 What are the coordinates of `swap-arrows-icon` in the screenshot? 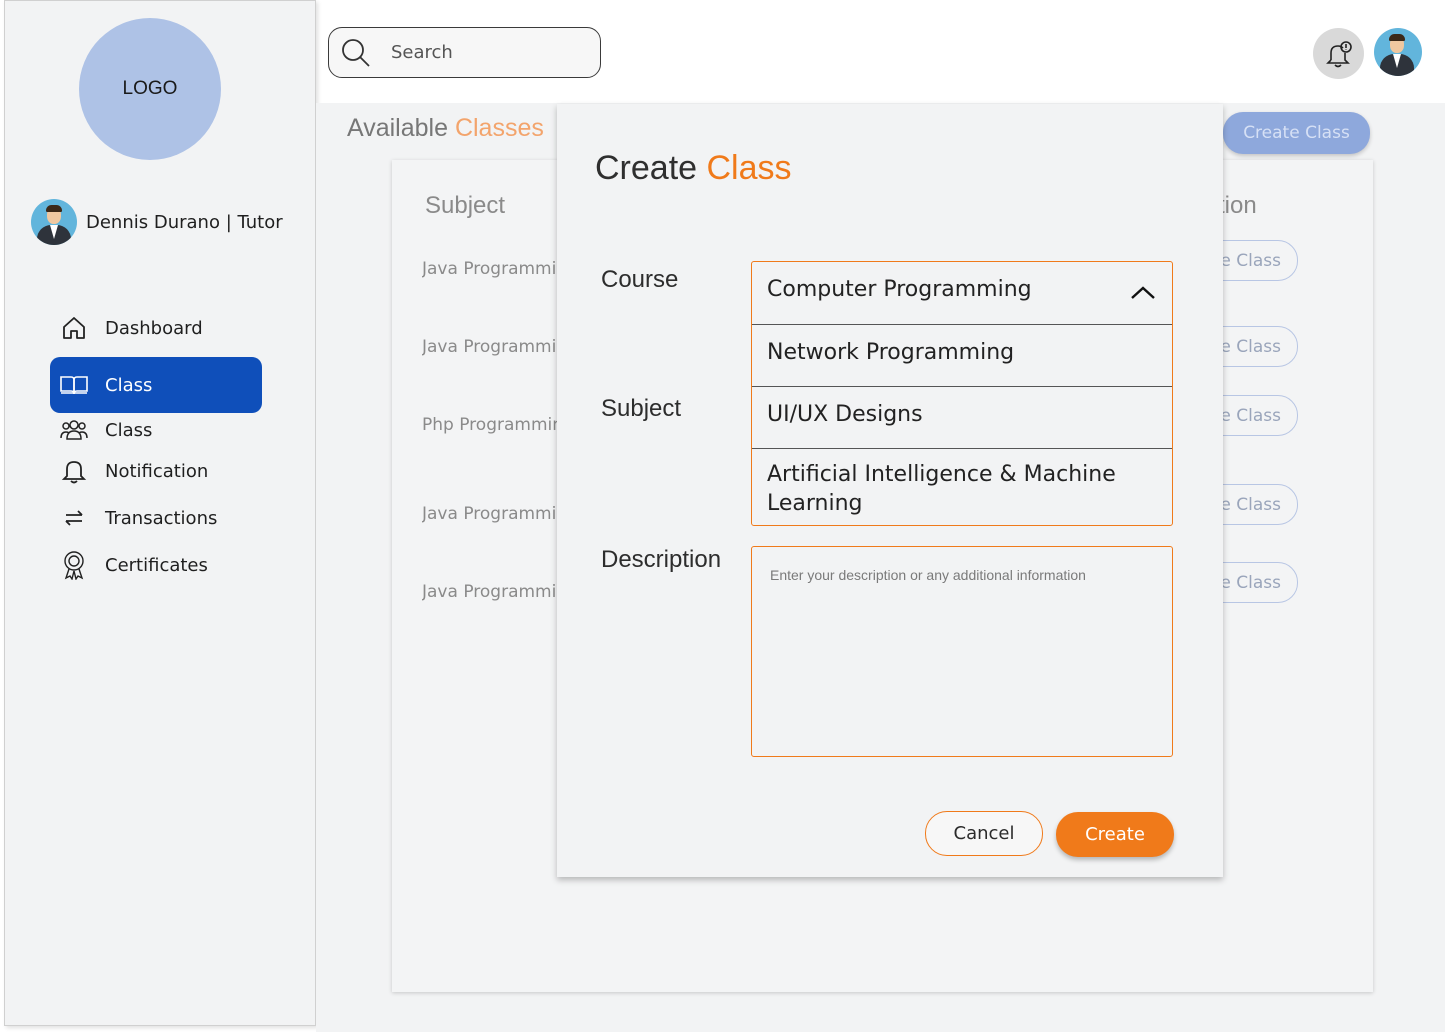 It's located at (74, 518).